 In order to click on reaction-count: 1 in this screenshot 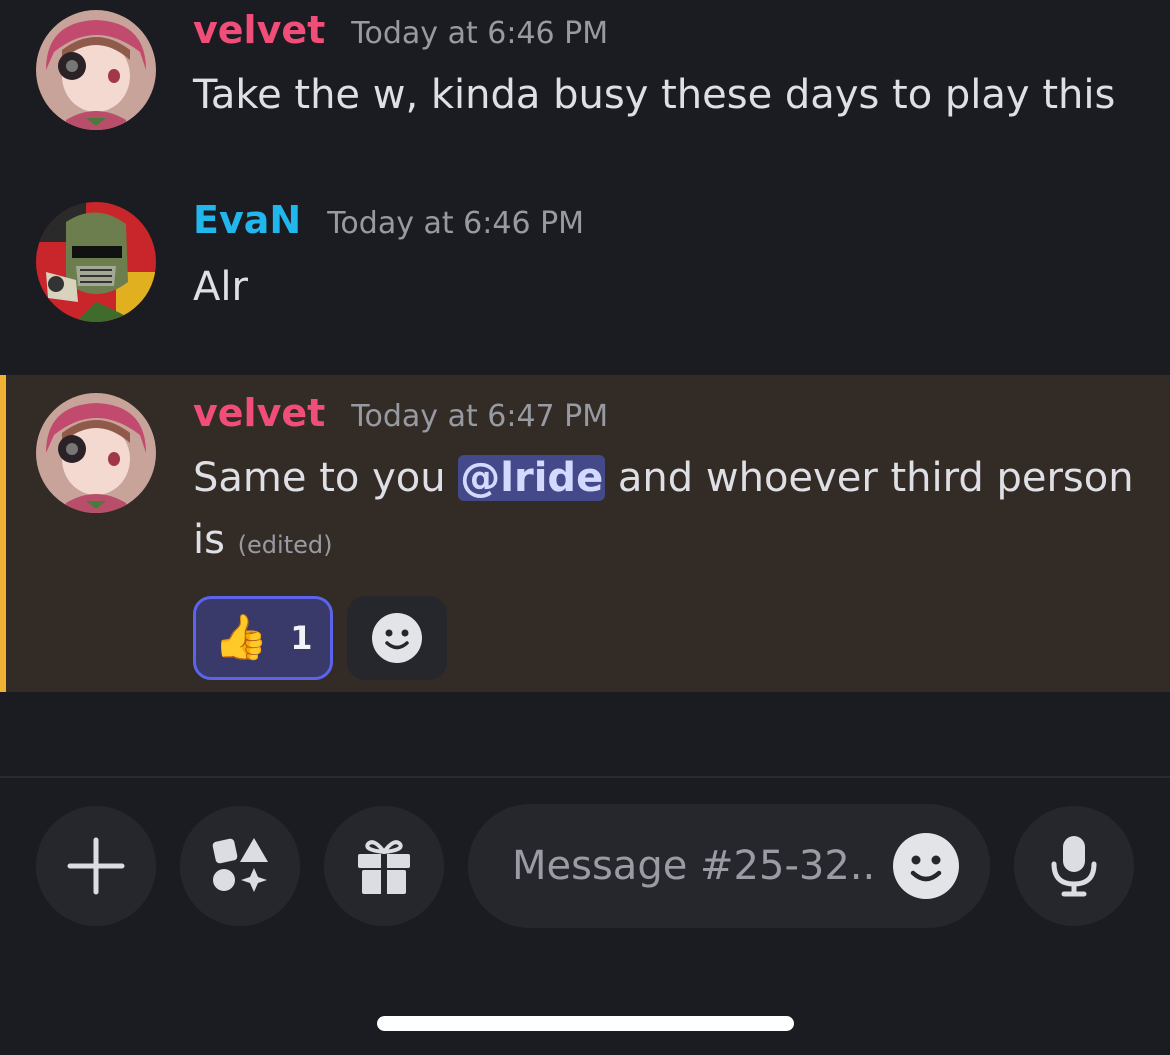, I will do `click(301, 638)`.